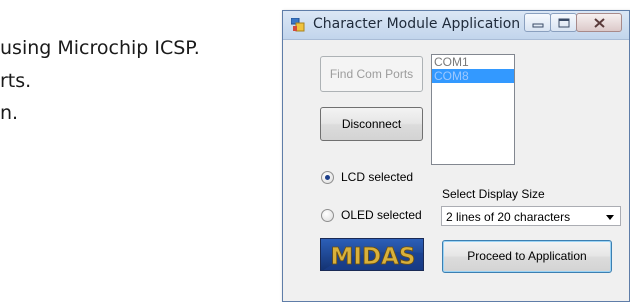 Image resolution: width=630 pixels, height=302 pixels. I want to click on lcd-radio, so click(327, 177).